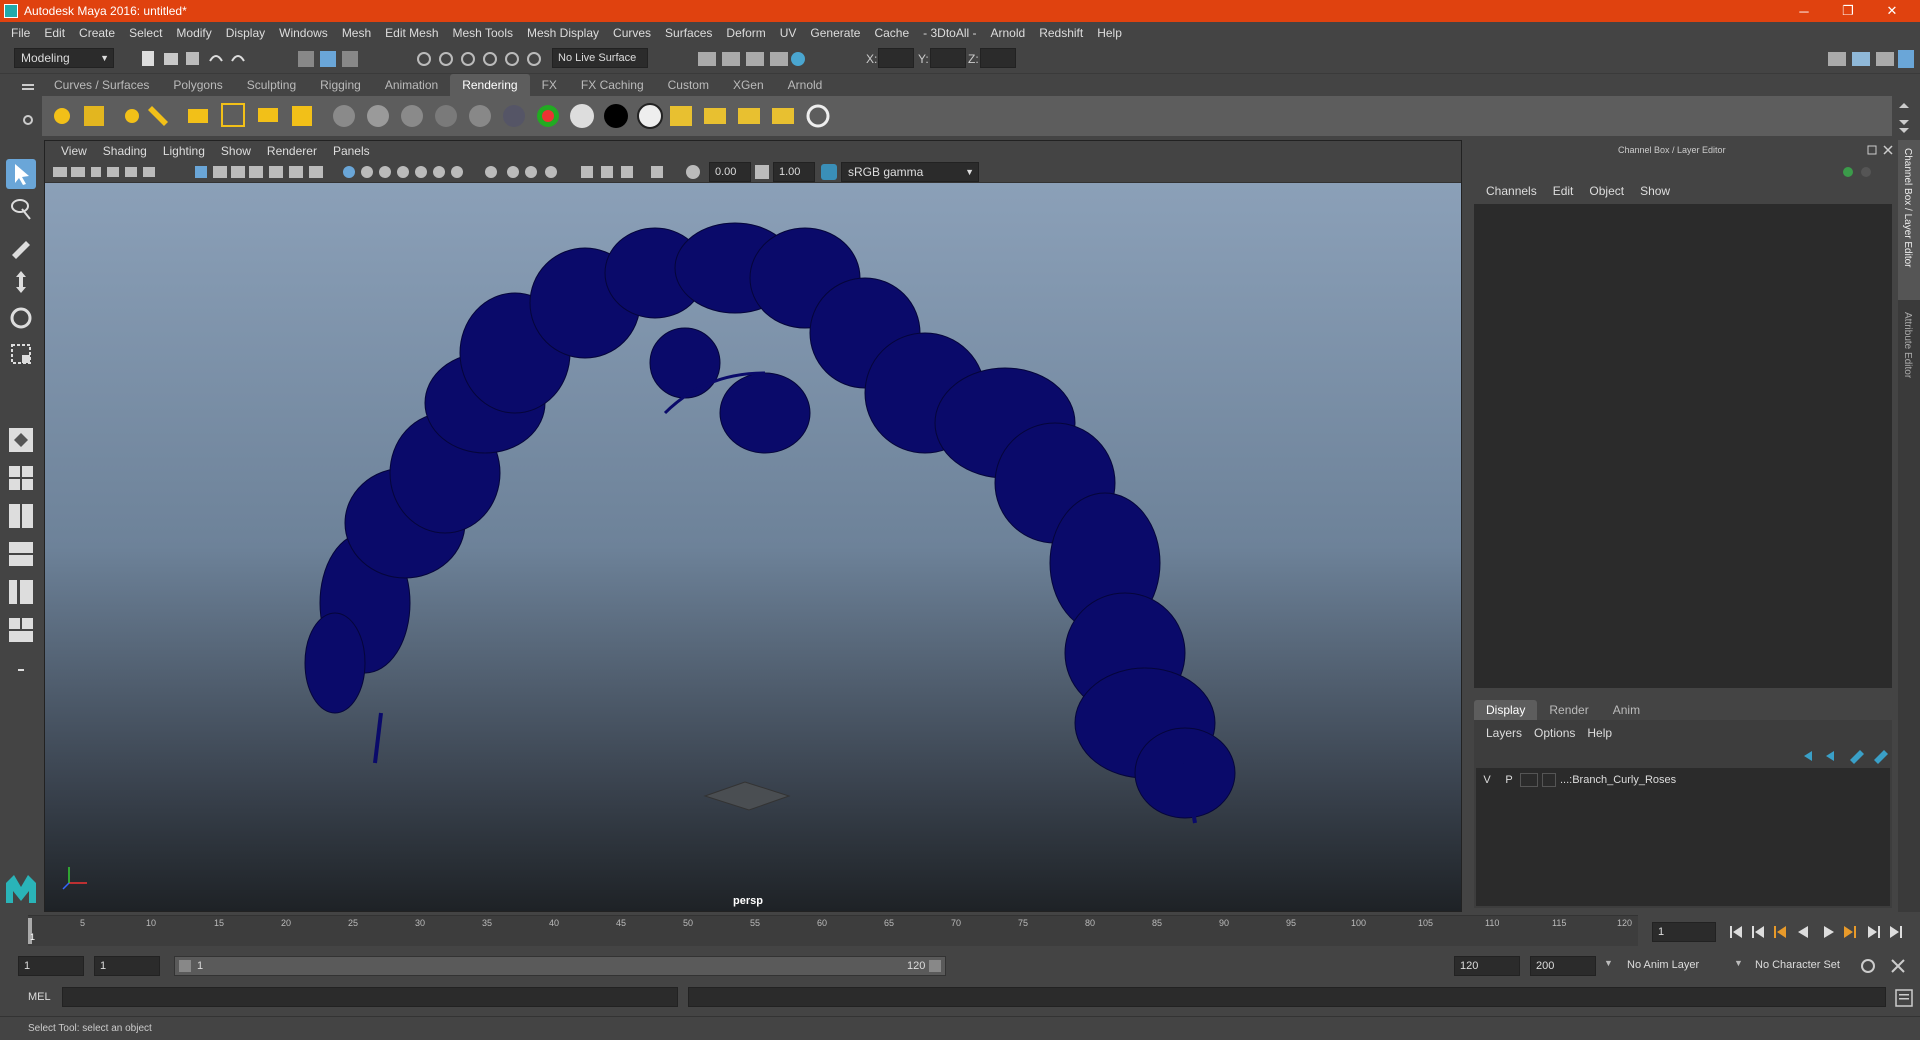  What do you see at coordinates (998, 58) in the screenshot?
I see `z-field` at bounding box center [998, 58].